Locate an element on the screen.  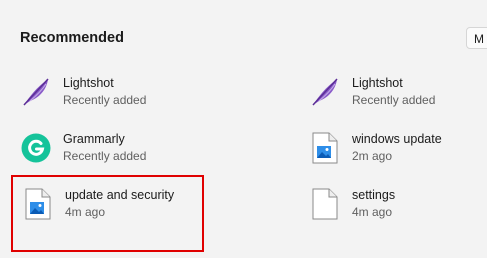
grammarly-icon is located at coordinates (36, 148).